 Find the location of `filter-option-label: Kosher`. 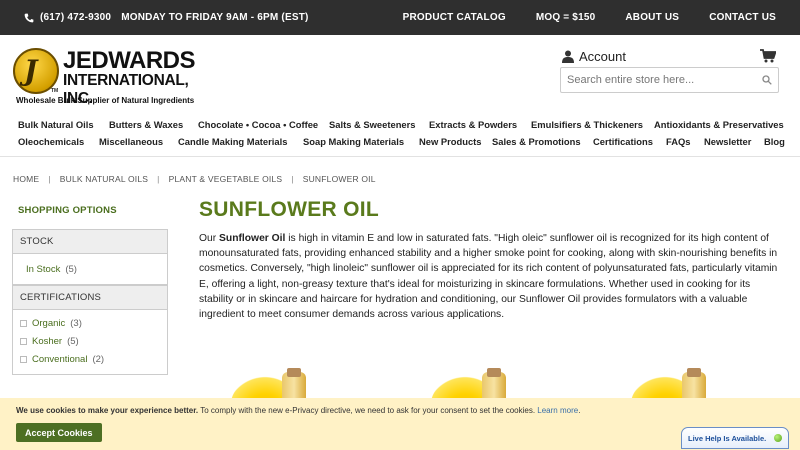

filter-option-label: Kosher is located at coordinates (47, 341).